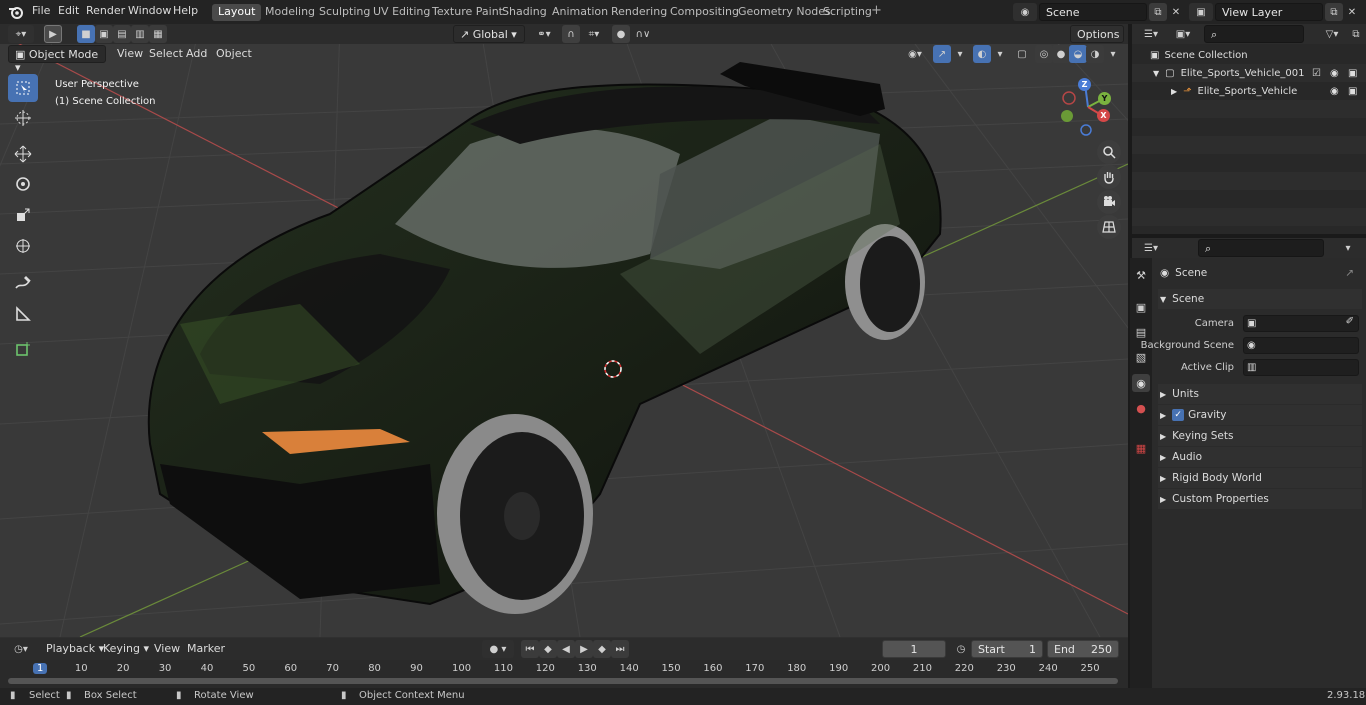  I want to click on display-mode-icon: ▣▾, so click(1183, 34).